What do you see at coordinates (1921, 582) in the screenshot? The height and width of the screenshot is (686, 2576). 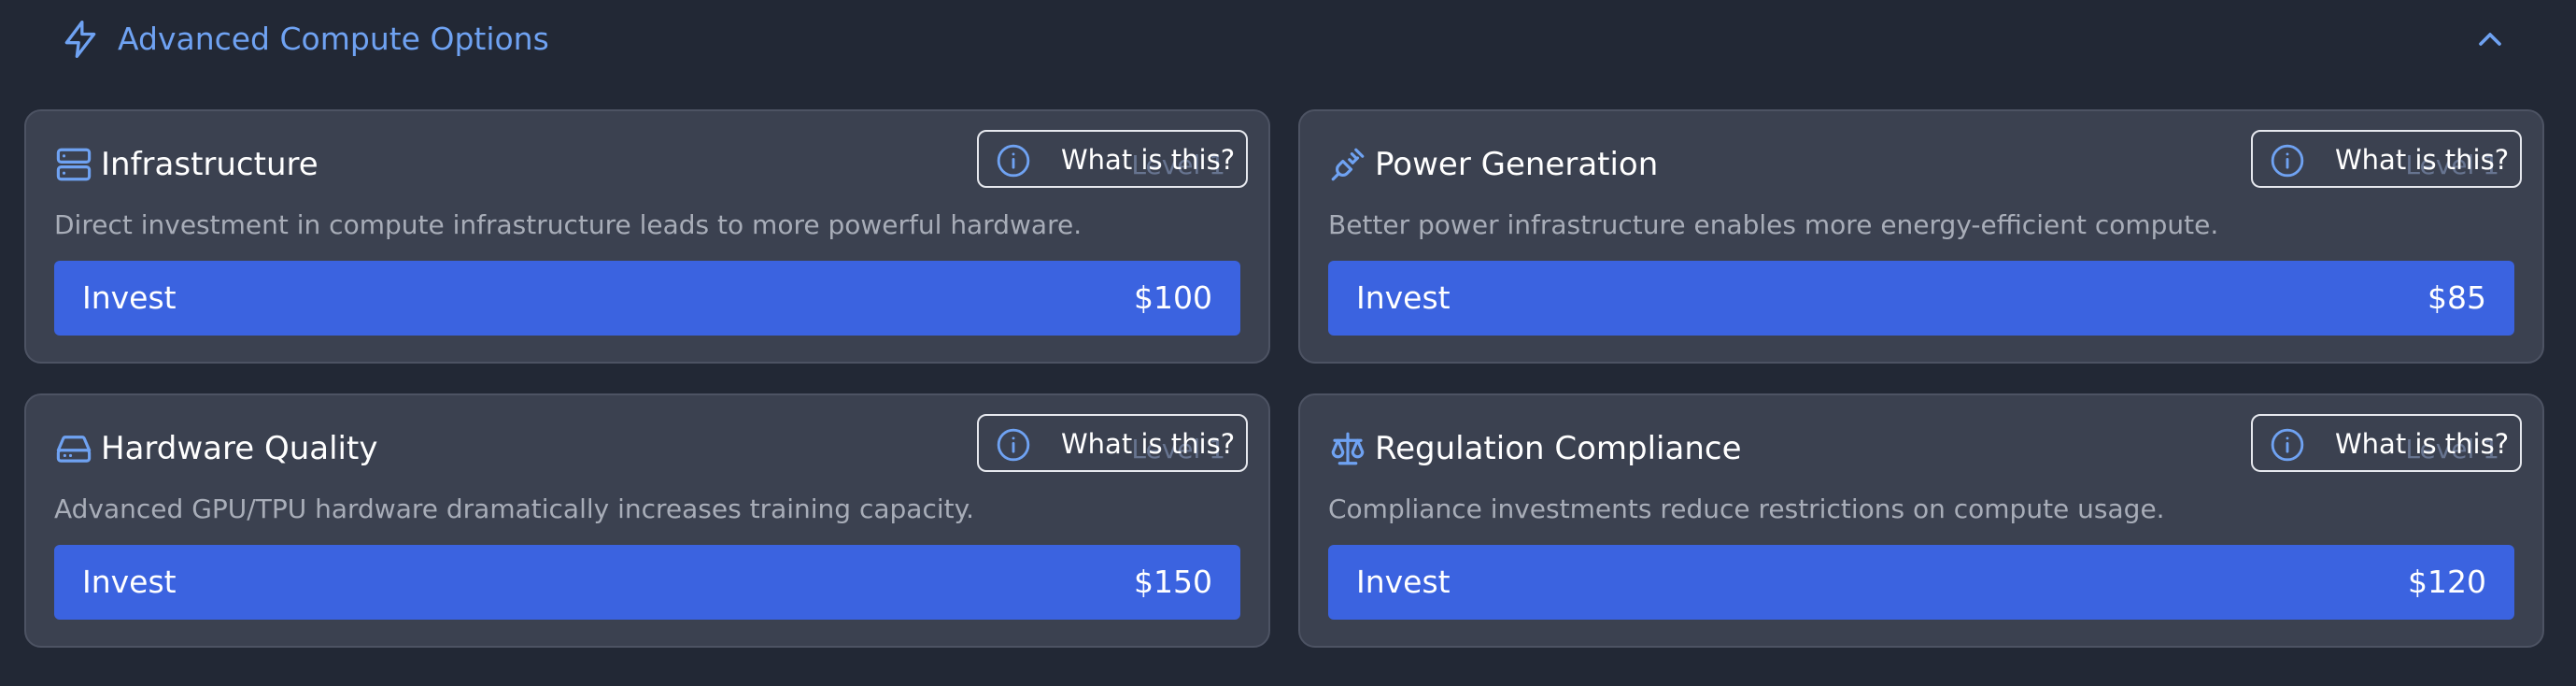 I see `invest-button: Invest $120` at bounding box center [1921, 582].